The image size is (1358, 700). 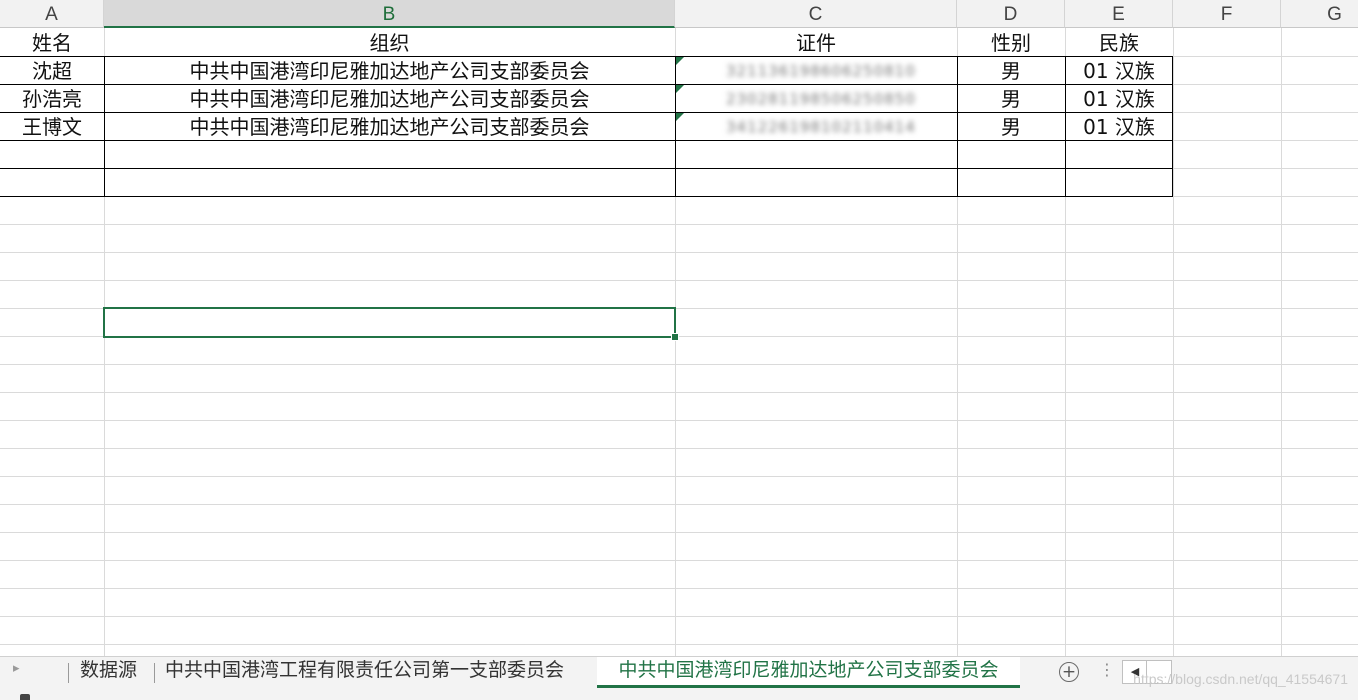 What do you see at coordinates (1119, 14) in the screenshot?
I see `column-header-e: E` at bounding box center [1119, 14].